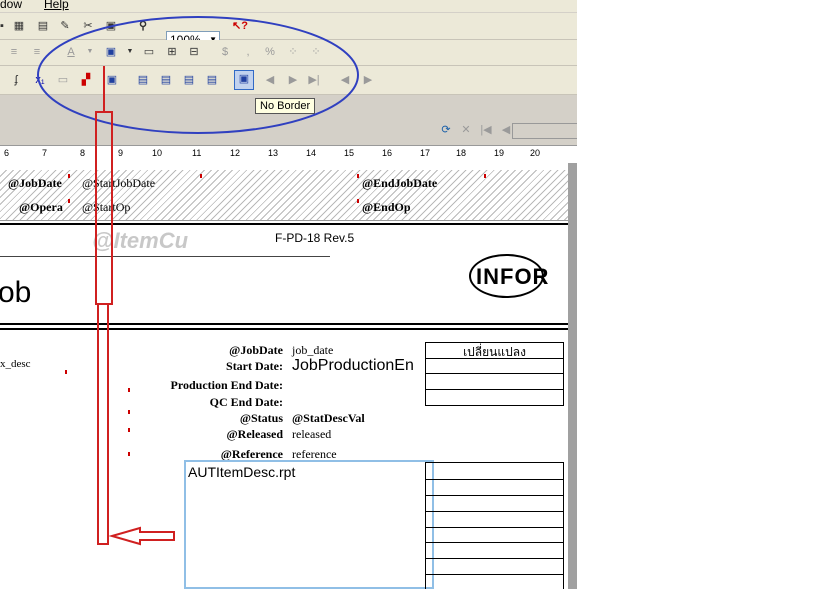 Image resolution: width=819 pixels, height=589 pixels. Describe the element at coordinates (198, 75) in the screenshot. I see `highlight-ellipse` at that location.